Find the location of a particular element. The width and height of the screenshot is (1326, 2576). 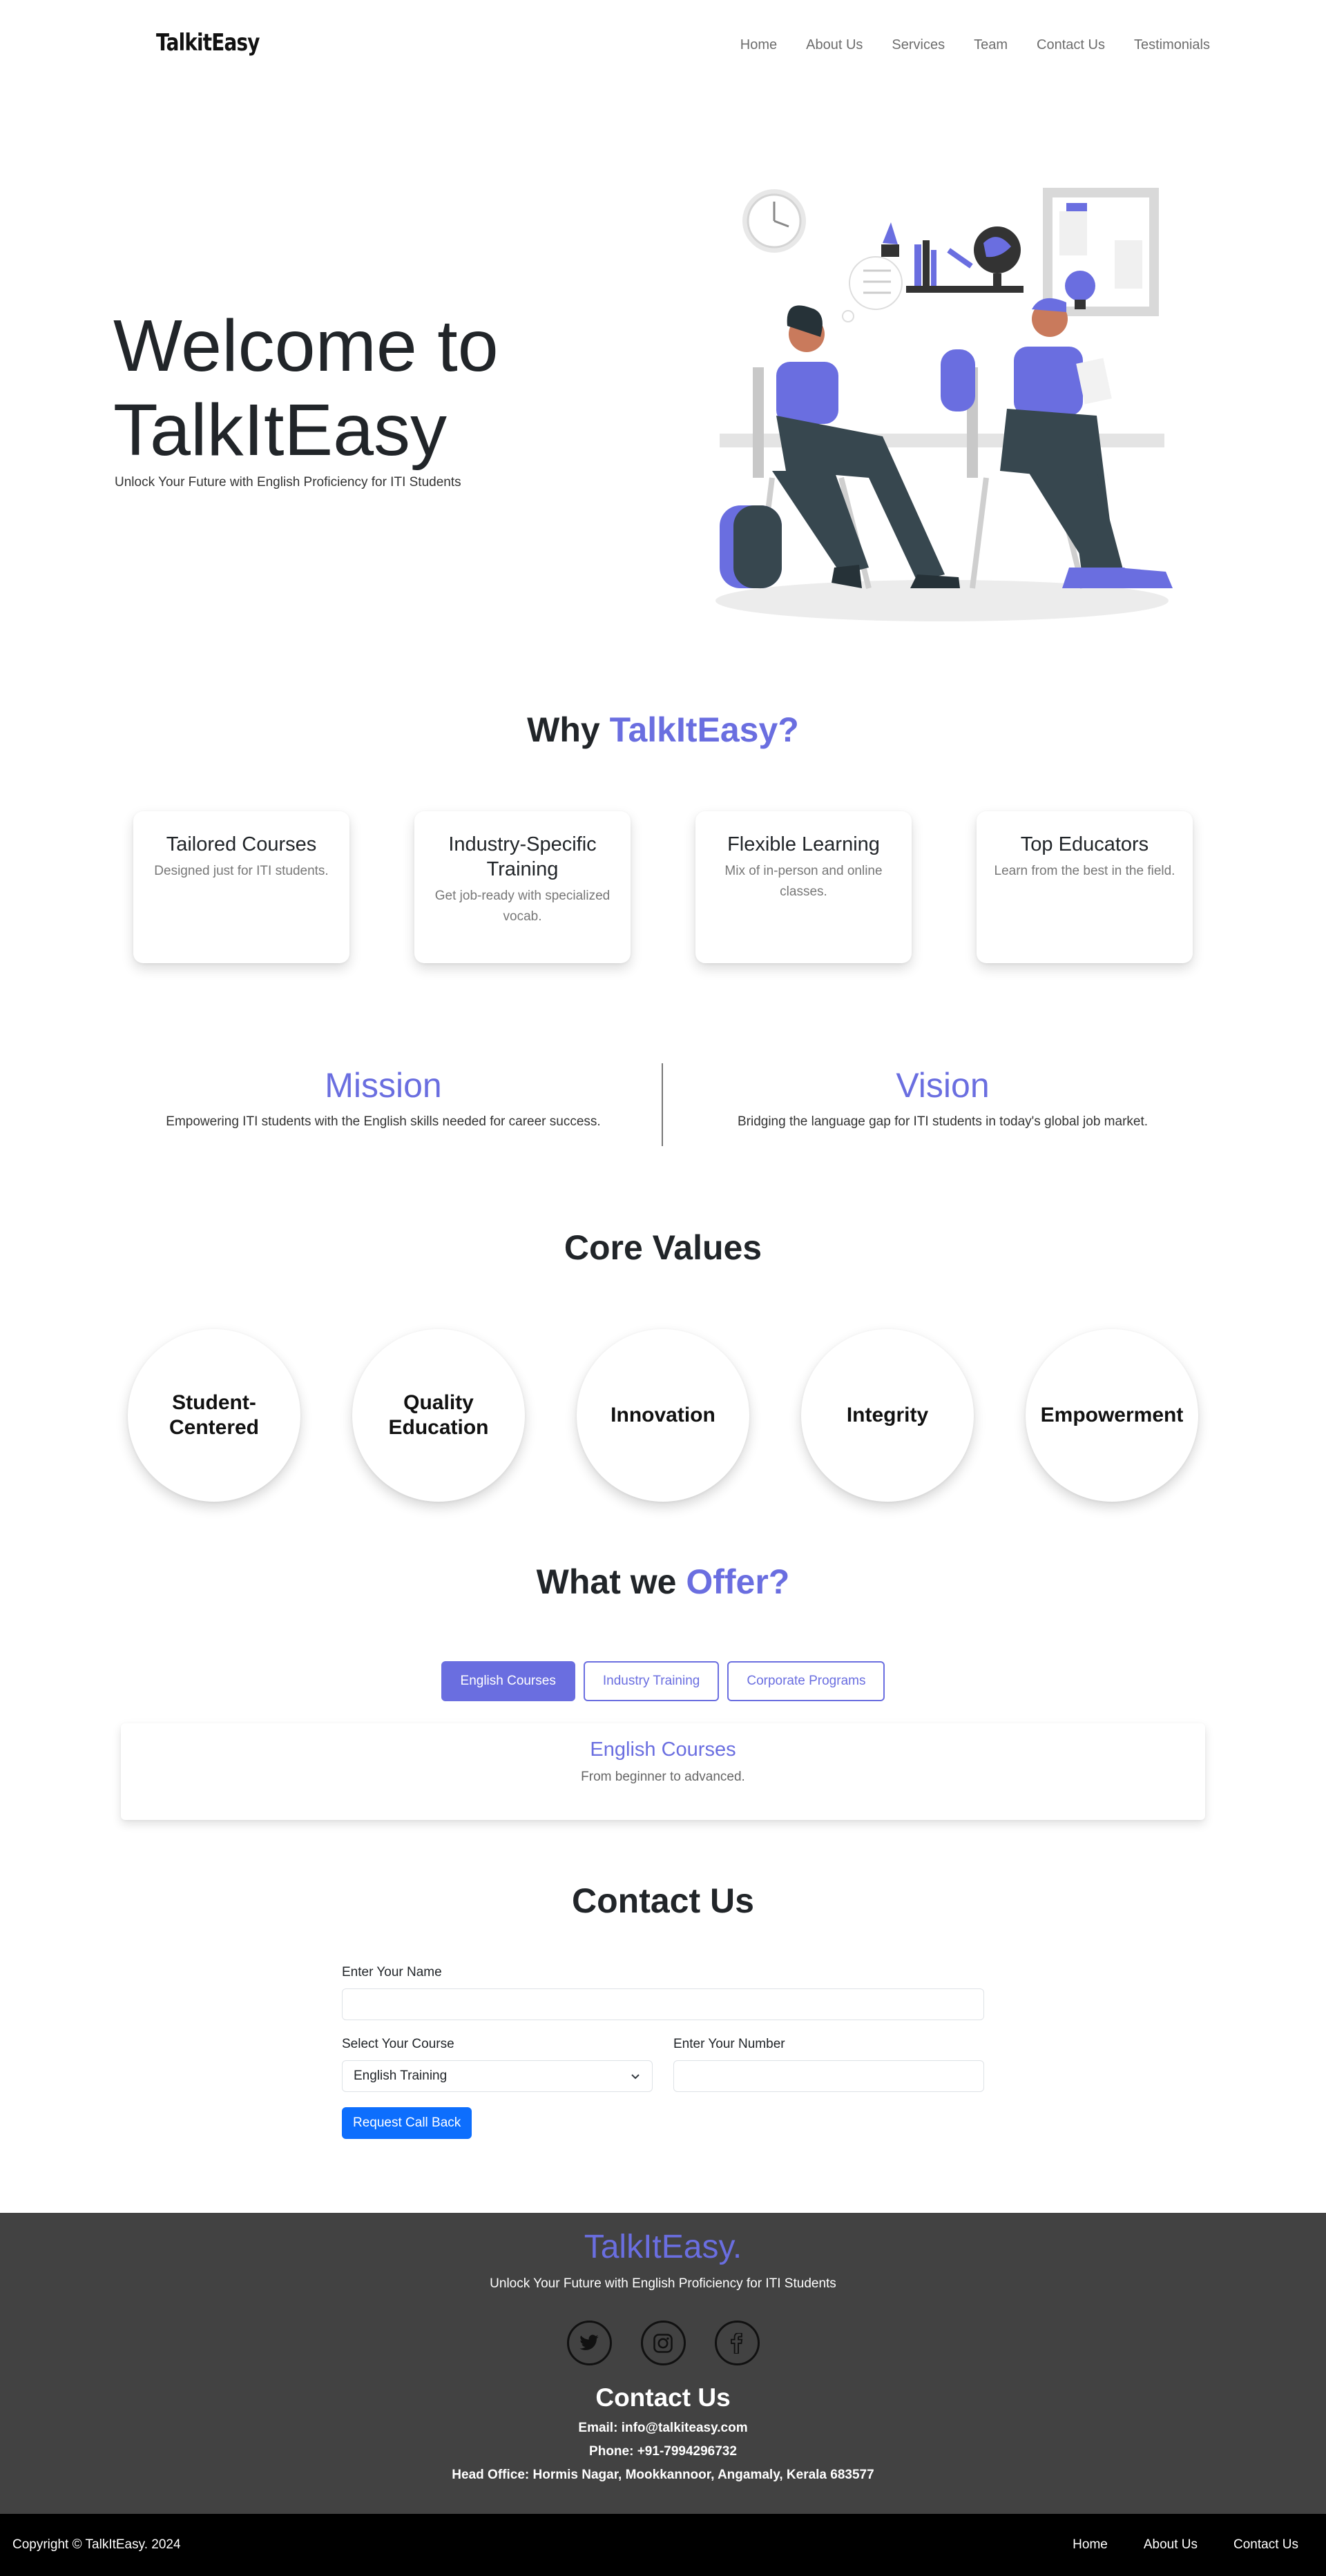

vision-title: Vision is located at coordinates (943, 1085).